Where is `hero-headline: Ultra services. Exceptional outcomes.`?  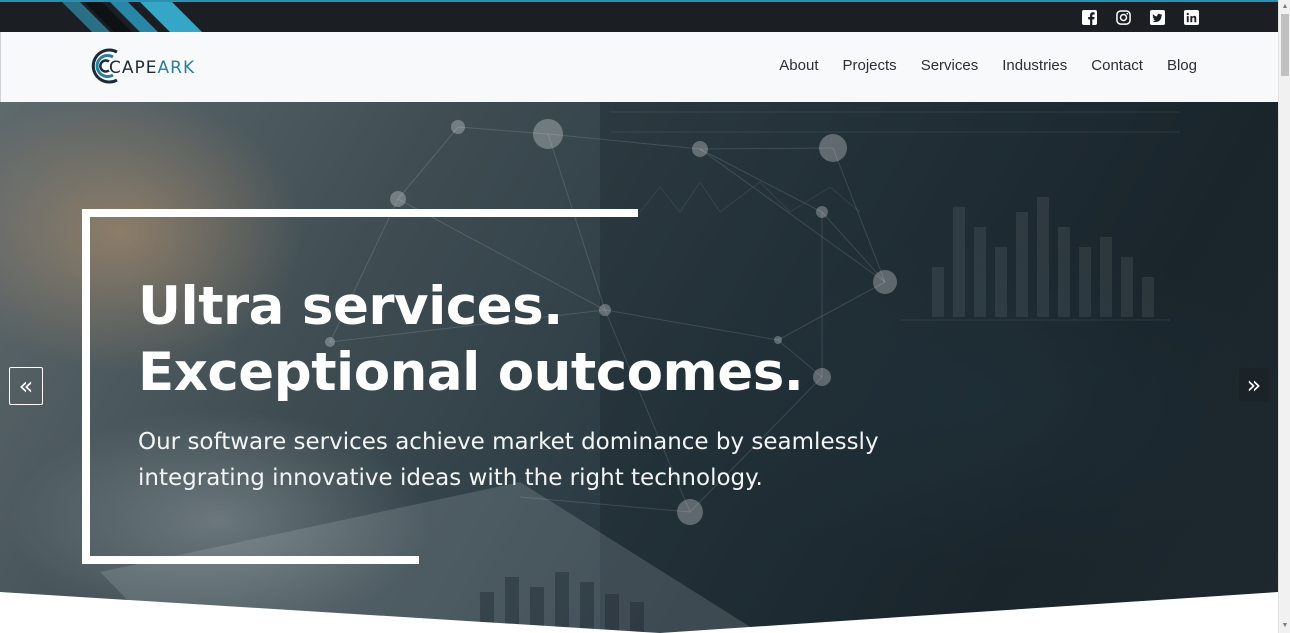 hero-headline: Ultra services. Exceptional outcomes. is located at coordinates (471, 340).